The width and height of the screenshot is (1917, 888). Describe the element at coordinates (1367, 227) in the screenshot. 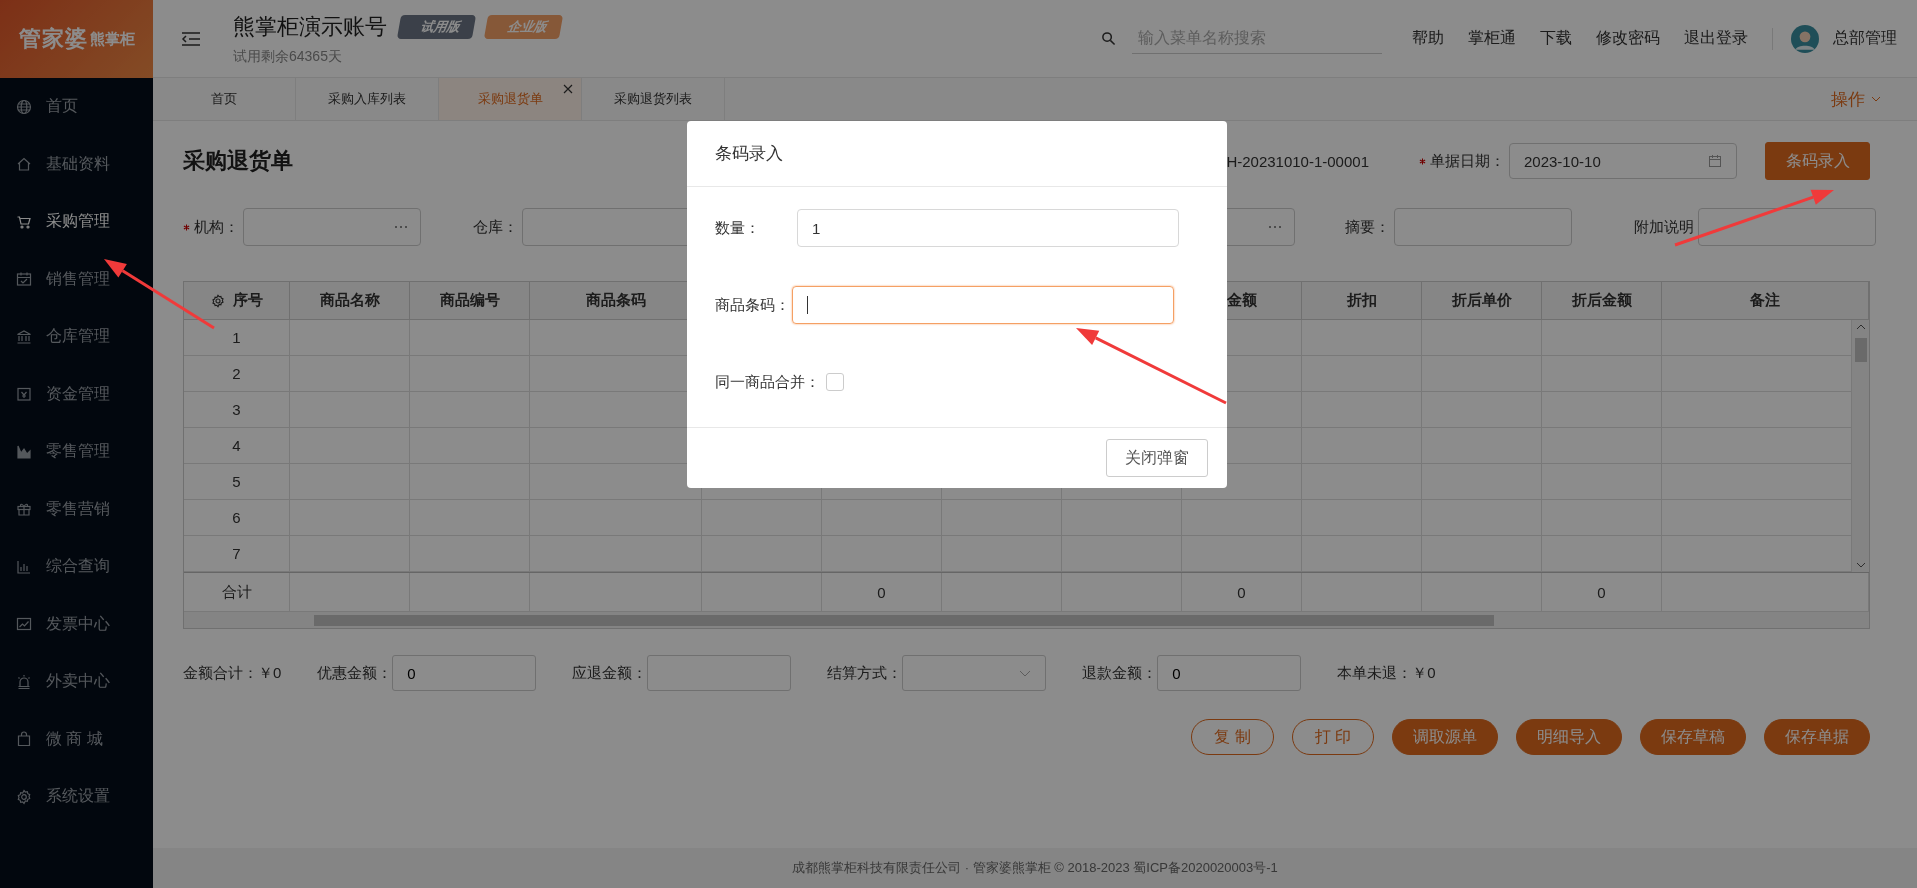

I see `field-label: 摘要：` at that location.